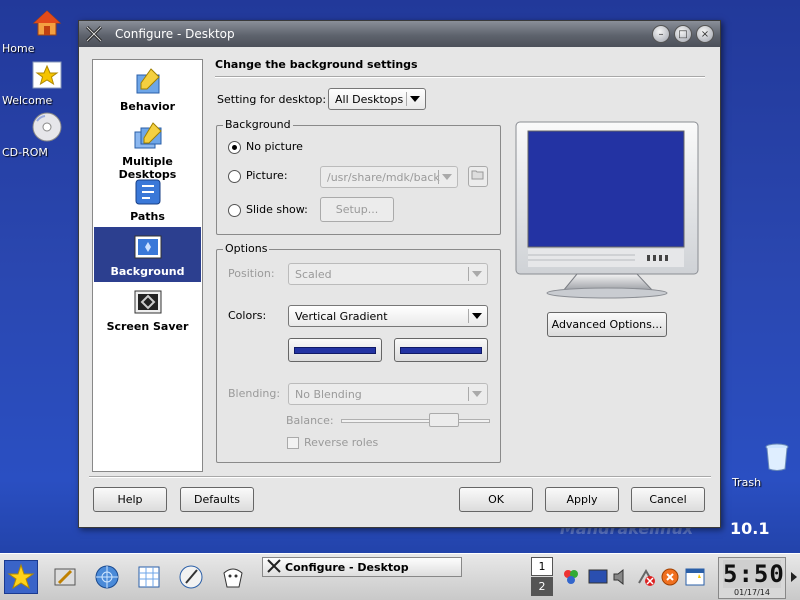 This screenshot has width=800, height=600. Describe the element at coordinates (148, 192) in the screenshot. I see `paths-icon` at that location.